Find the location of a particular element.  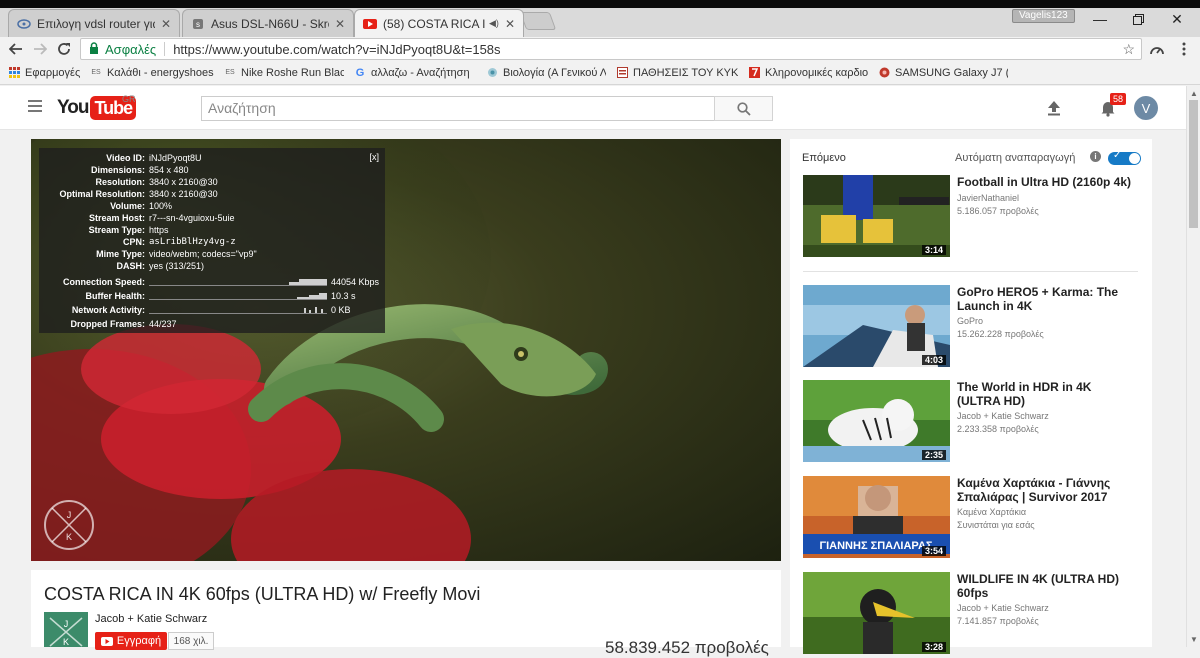

video-title: The World in HDR in 4K (ULTRA HD) is located at coordinates (1047, 394).